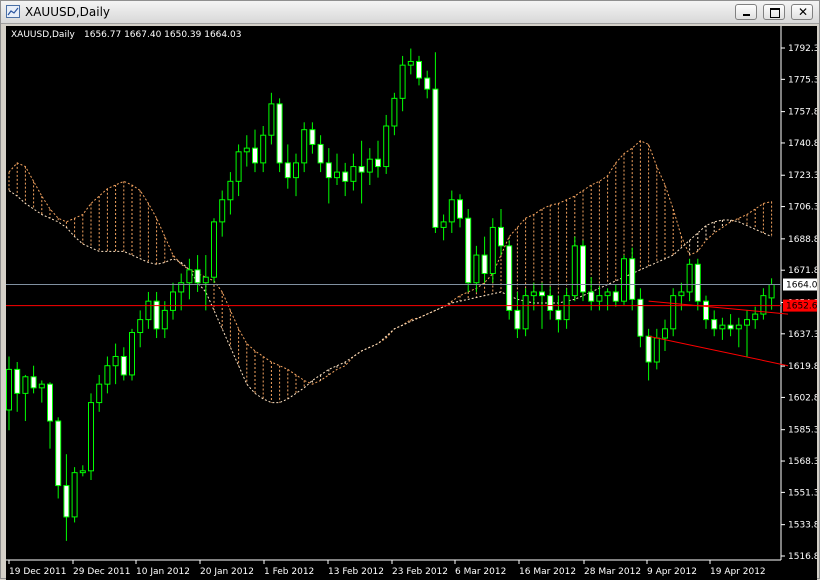  I want to click on restore-button, so click(774, 12).